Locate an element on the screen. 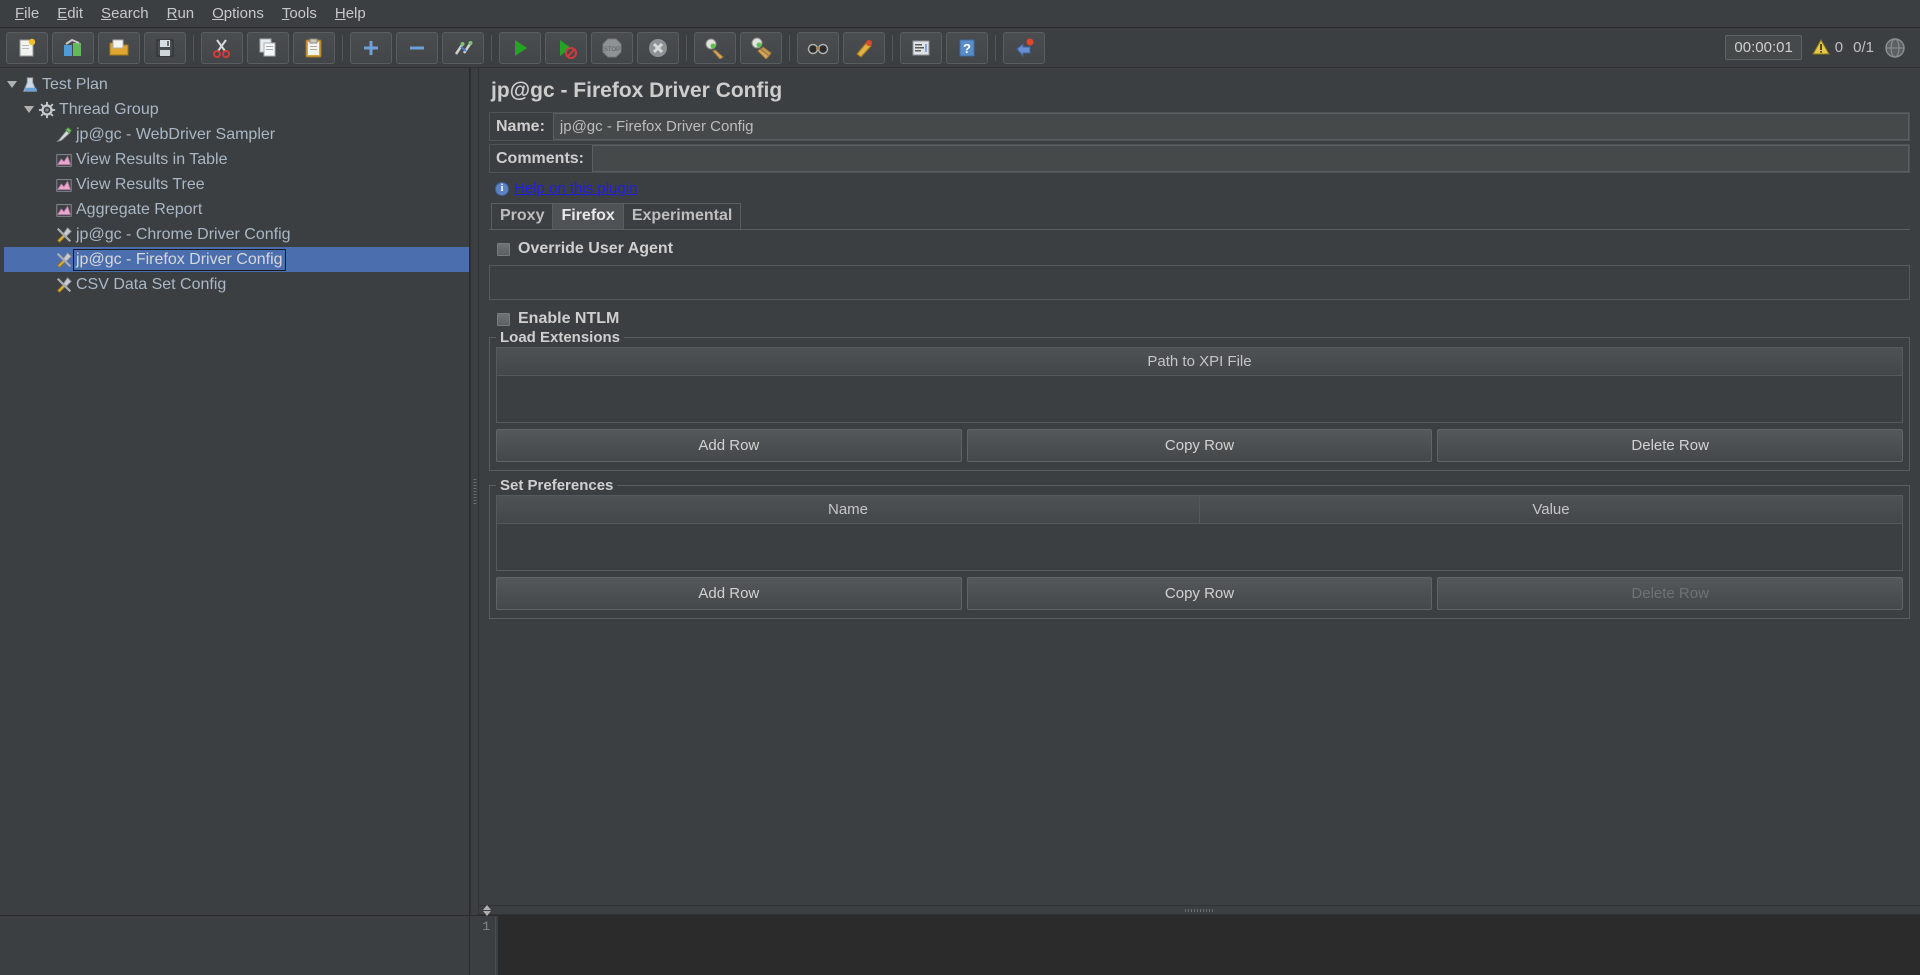  new-button is located at coordinates (27, 47).